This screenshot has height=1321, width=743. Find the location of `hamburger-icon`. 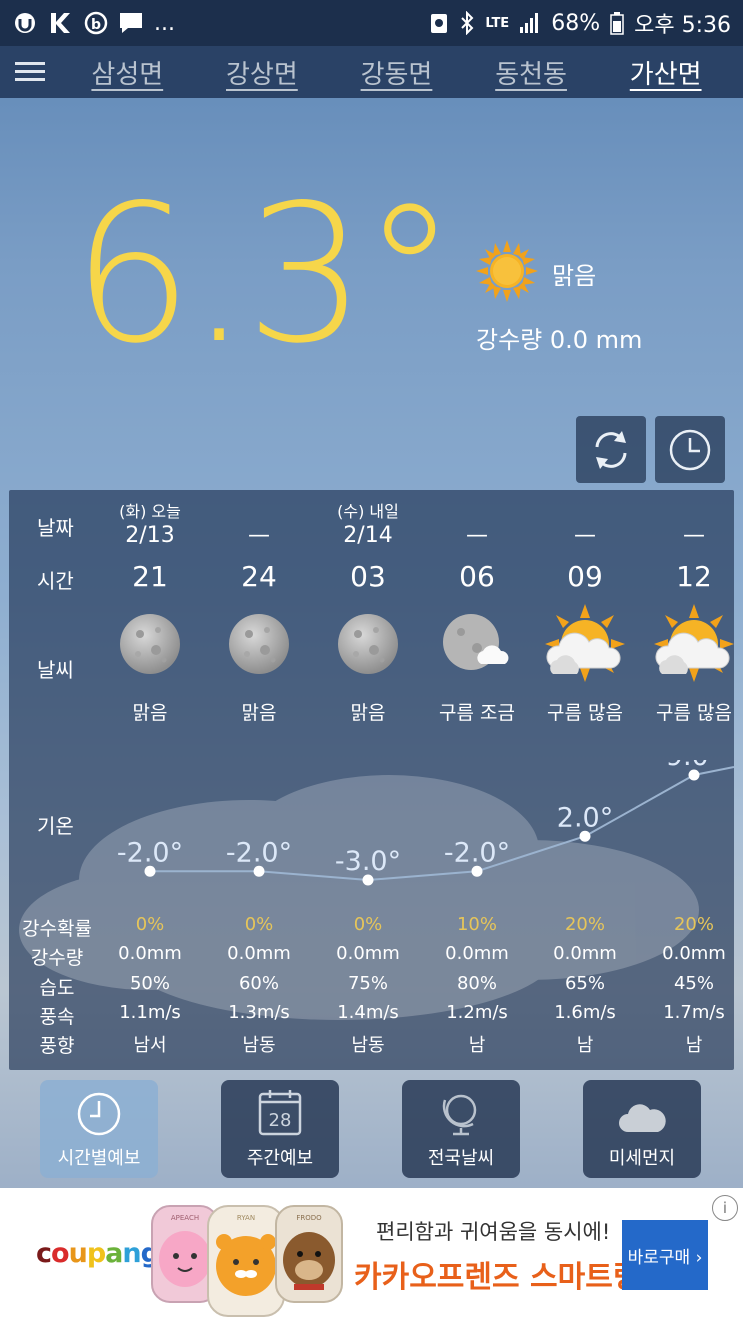

hamburger-icon is located at coordinates (30, 71).